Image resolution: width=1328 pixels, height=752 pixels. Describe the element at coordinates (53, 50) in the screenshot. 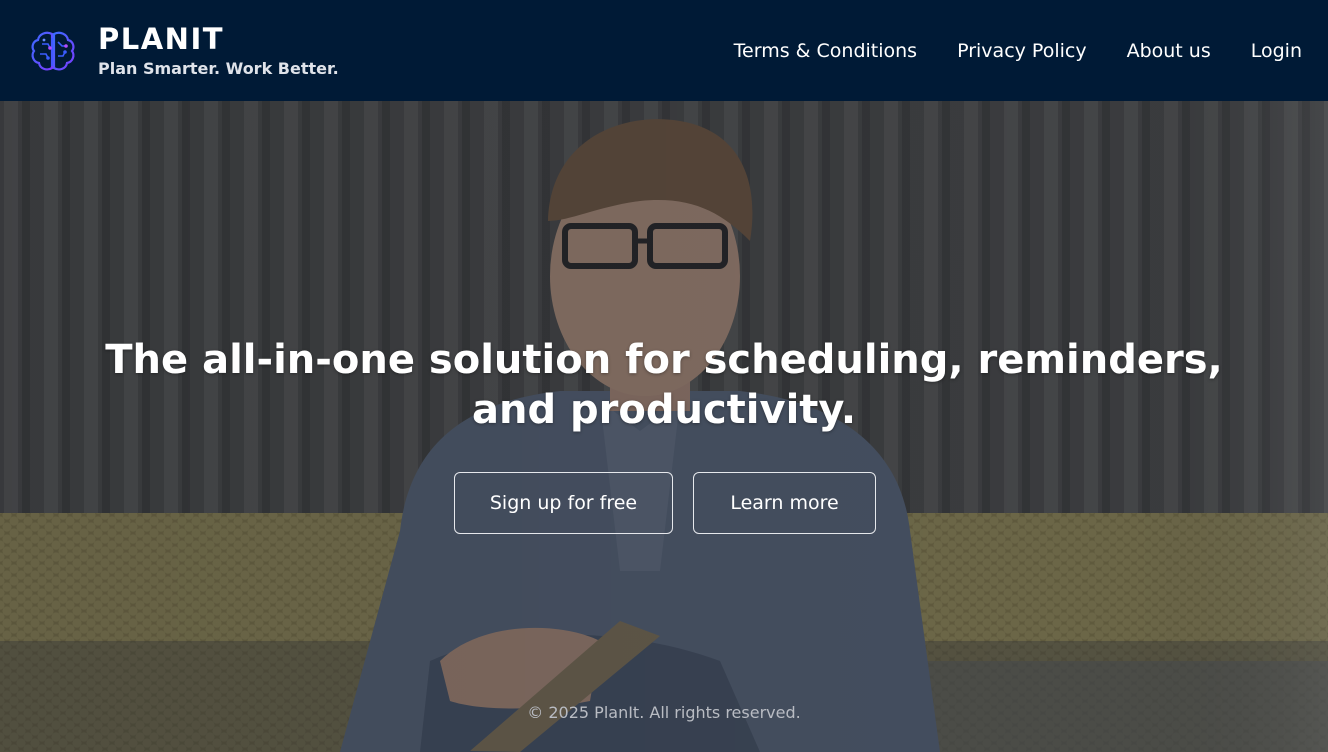

I see `brain-circuit-icon` at that location.